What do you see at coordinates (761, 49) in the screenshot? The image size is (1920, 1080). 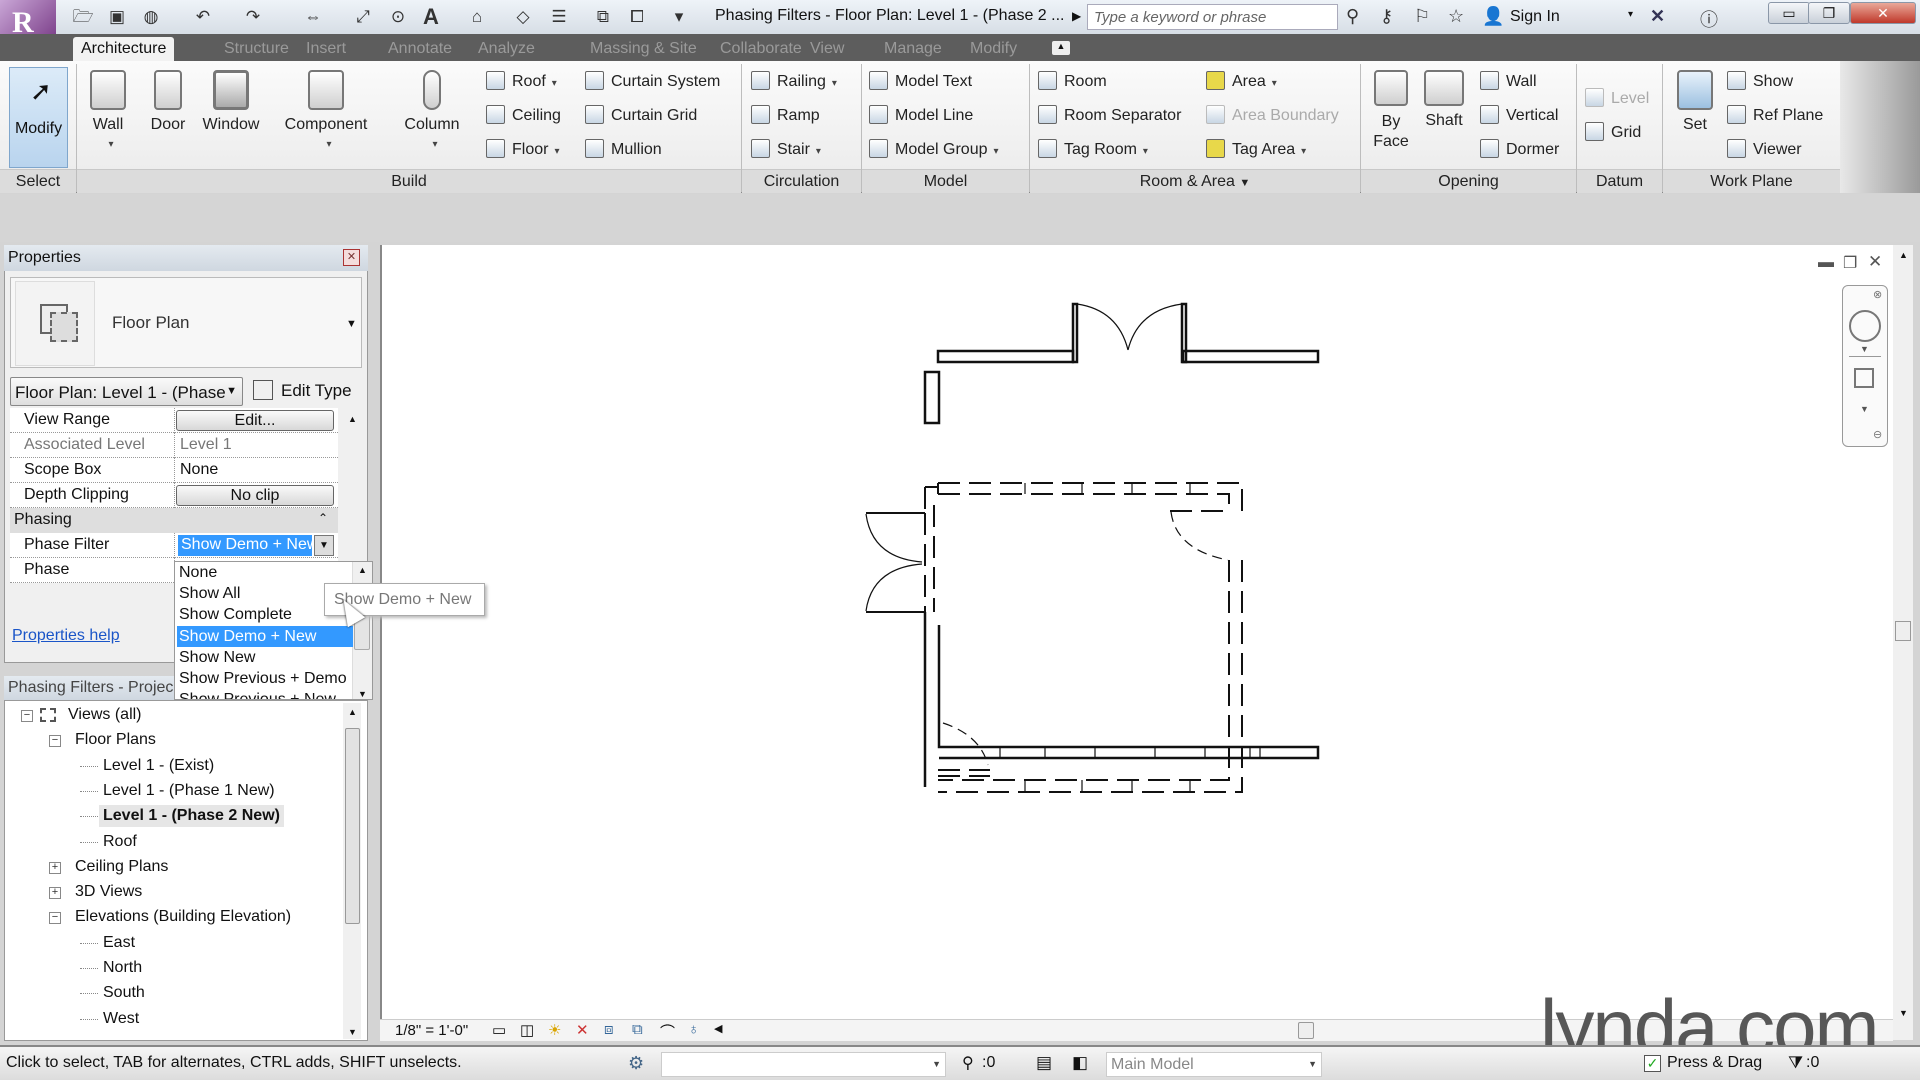 I see `tab-collaborate: Collaborate` at bounding box center [761, 49].